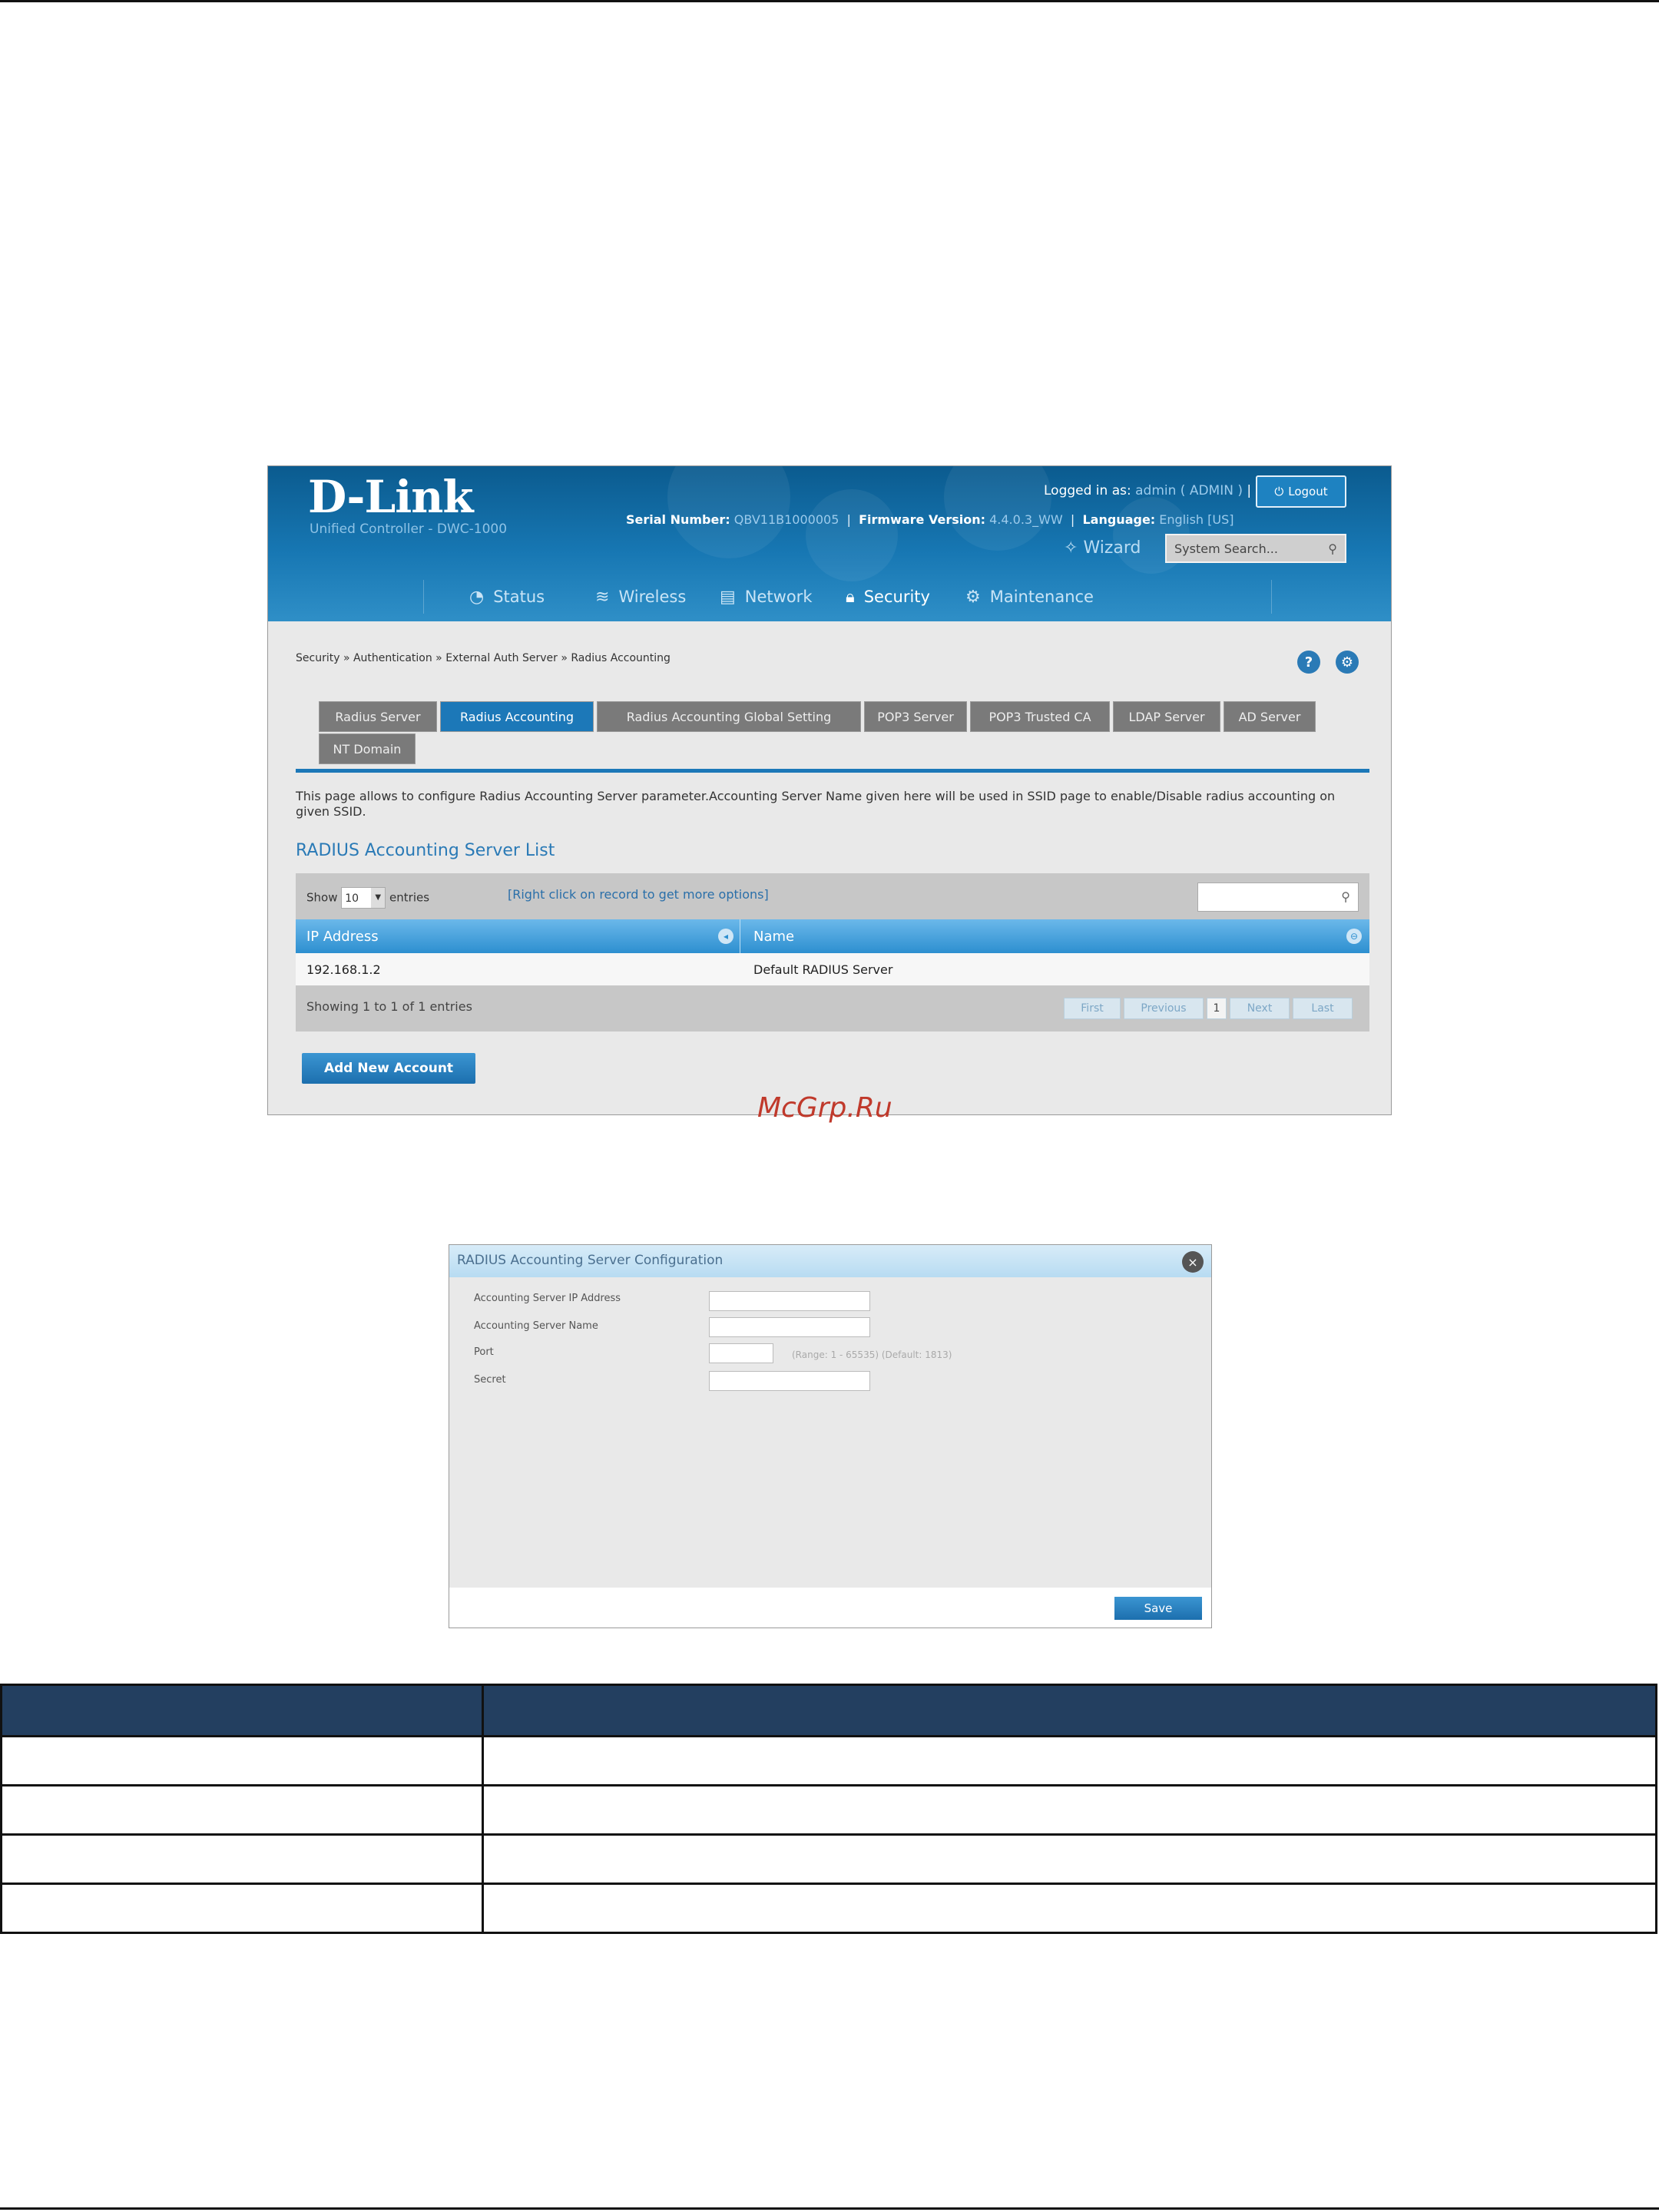 The image size is (1659, 2212). Describe the element at coordinates (1193, 1262) in the screenshot. I see `close-icon: ×` at that location.